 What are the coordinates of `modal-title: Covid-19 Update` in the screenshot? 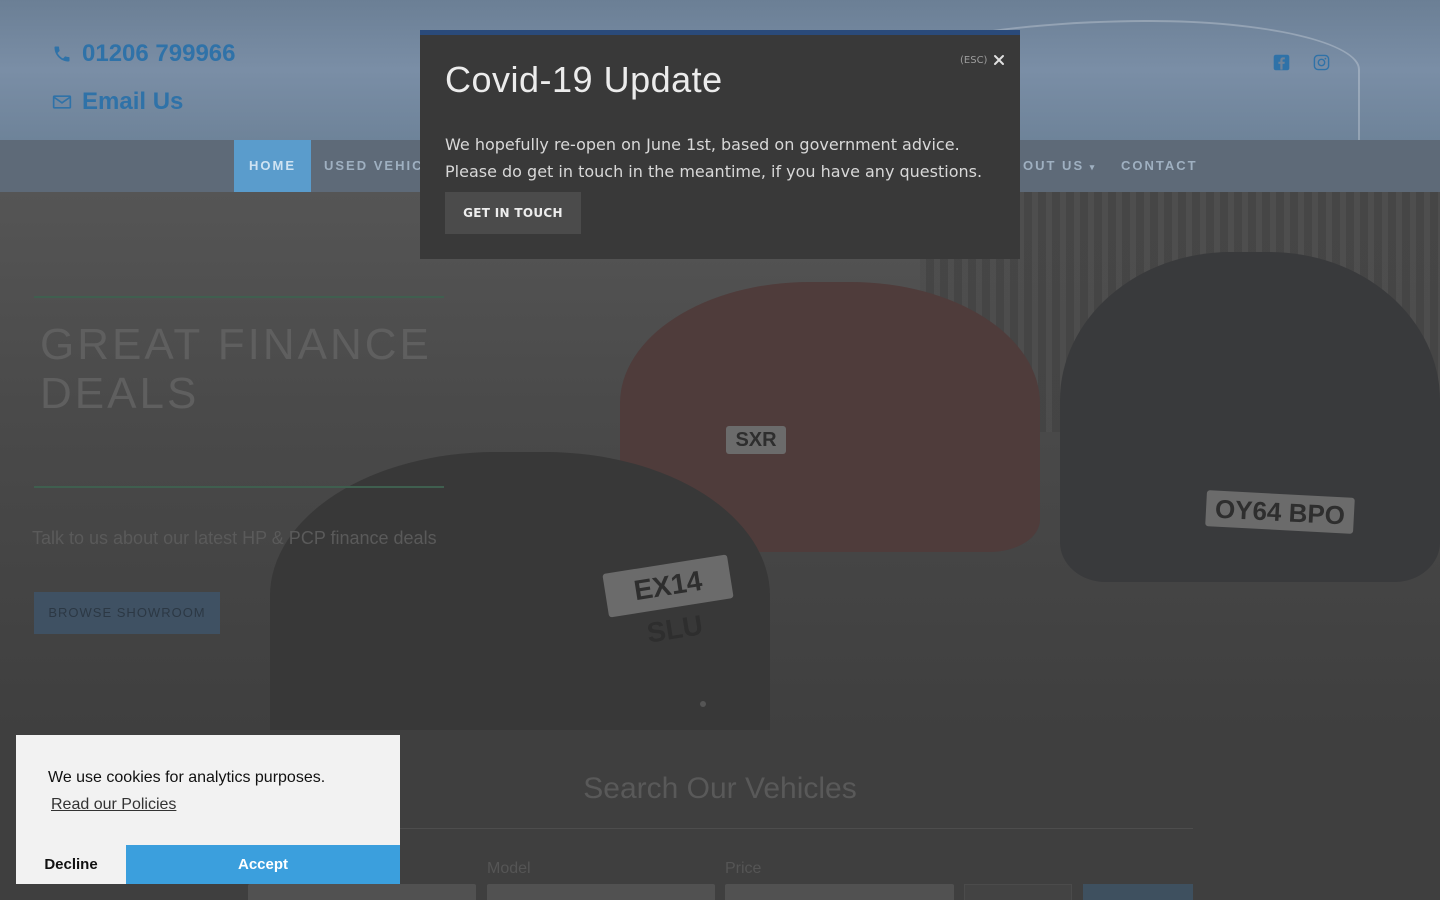 It's located at (584, 79).